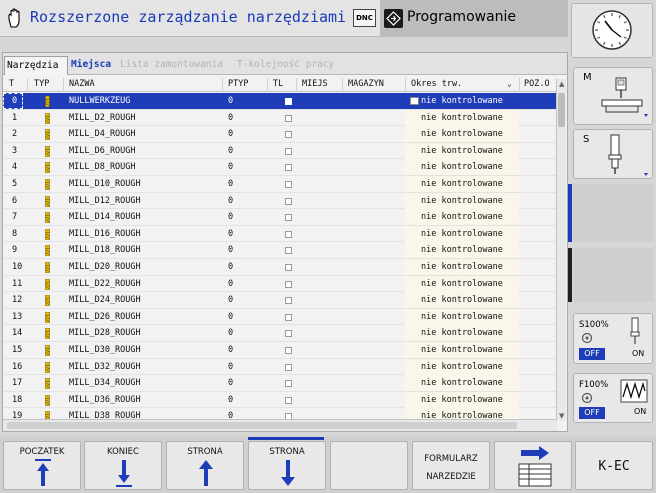 This screenshot has height=493, width=656. What do you see at coordinates (123, 465) in the screenshot?
I see `softkey-end: KONIEC` at bounding box center [123, 465].